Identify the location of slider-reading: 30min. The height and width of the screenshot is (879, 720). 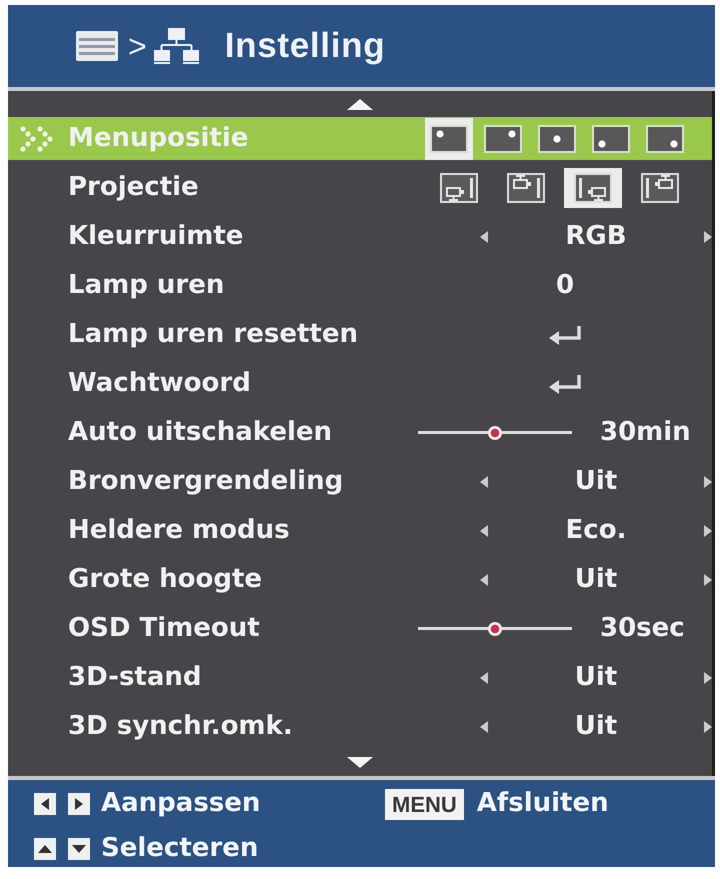
(645, 432).